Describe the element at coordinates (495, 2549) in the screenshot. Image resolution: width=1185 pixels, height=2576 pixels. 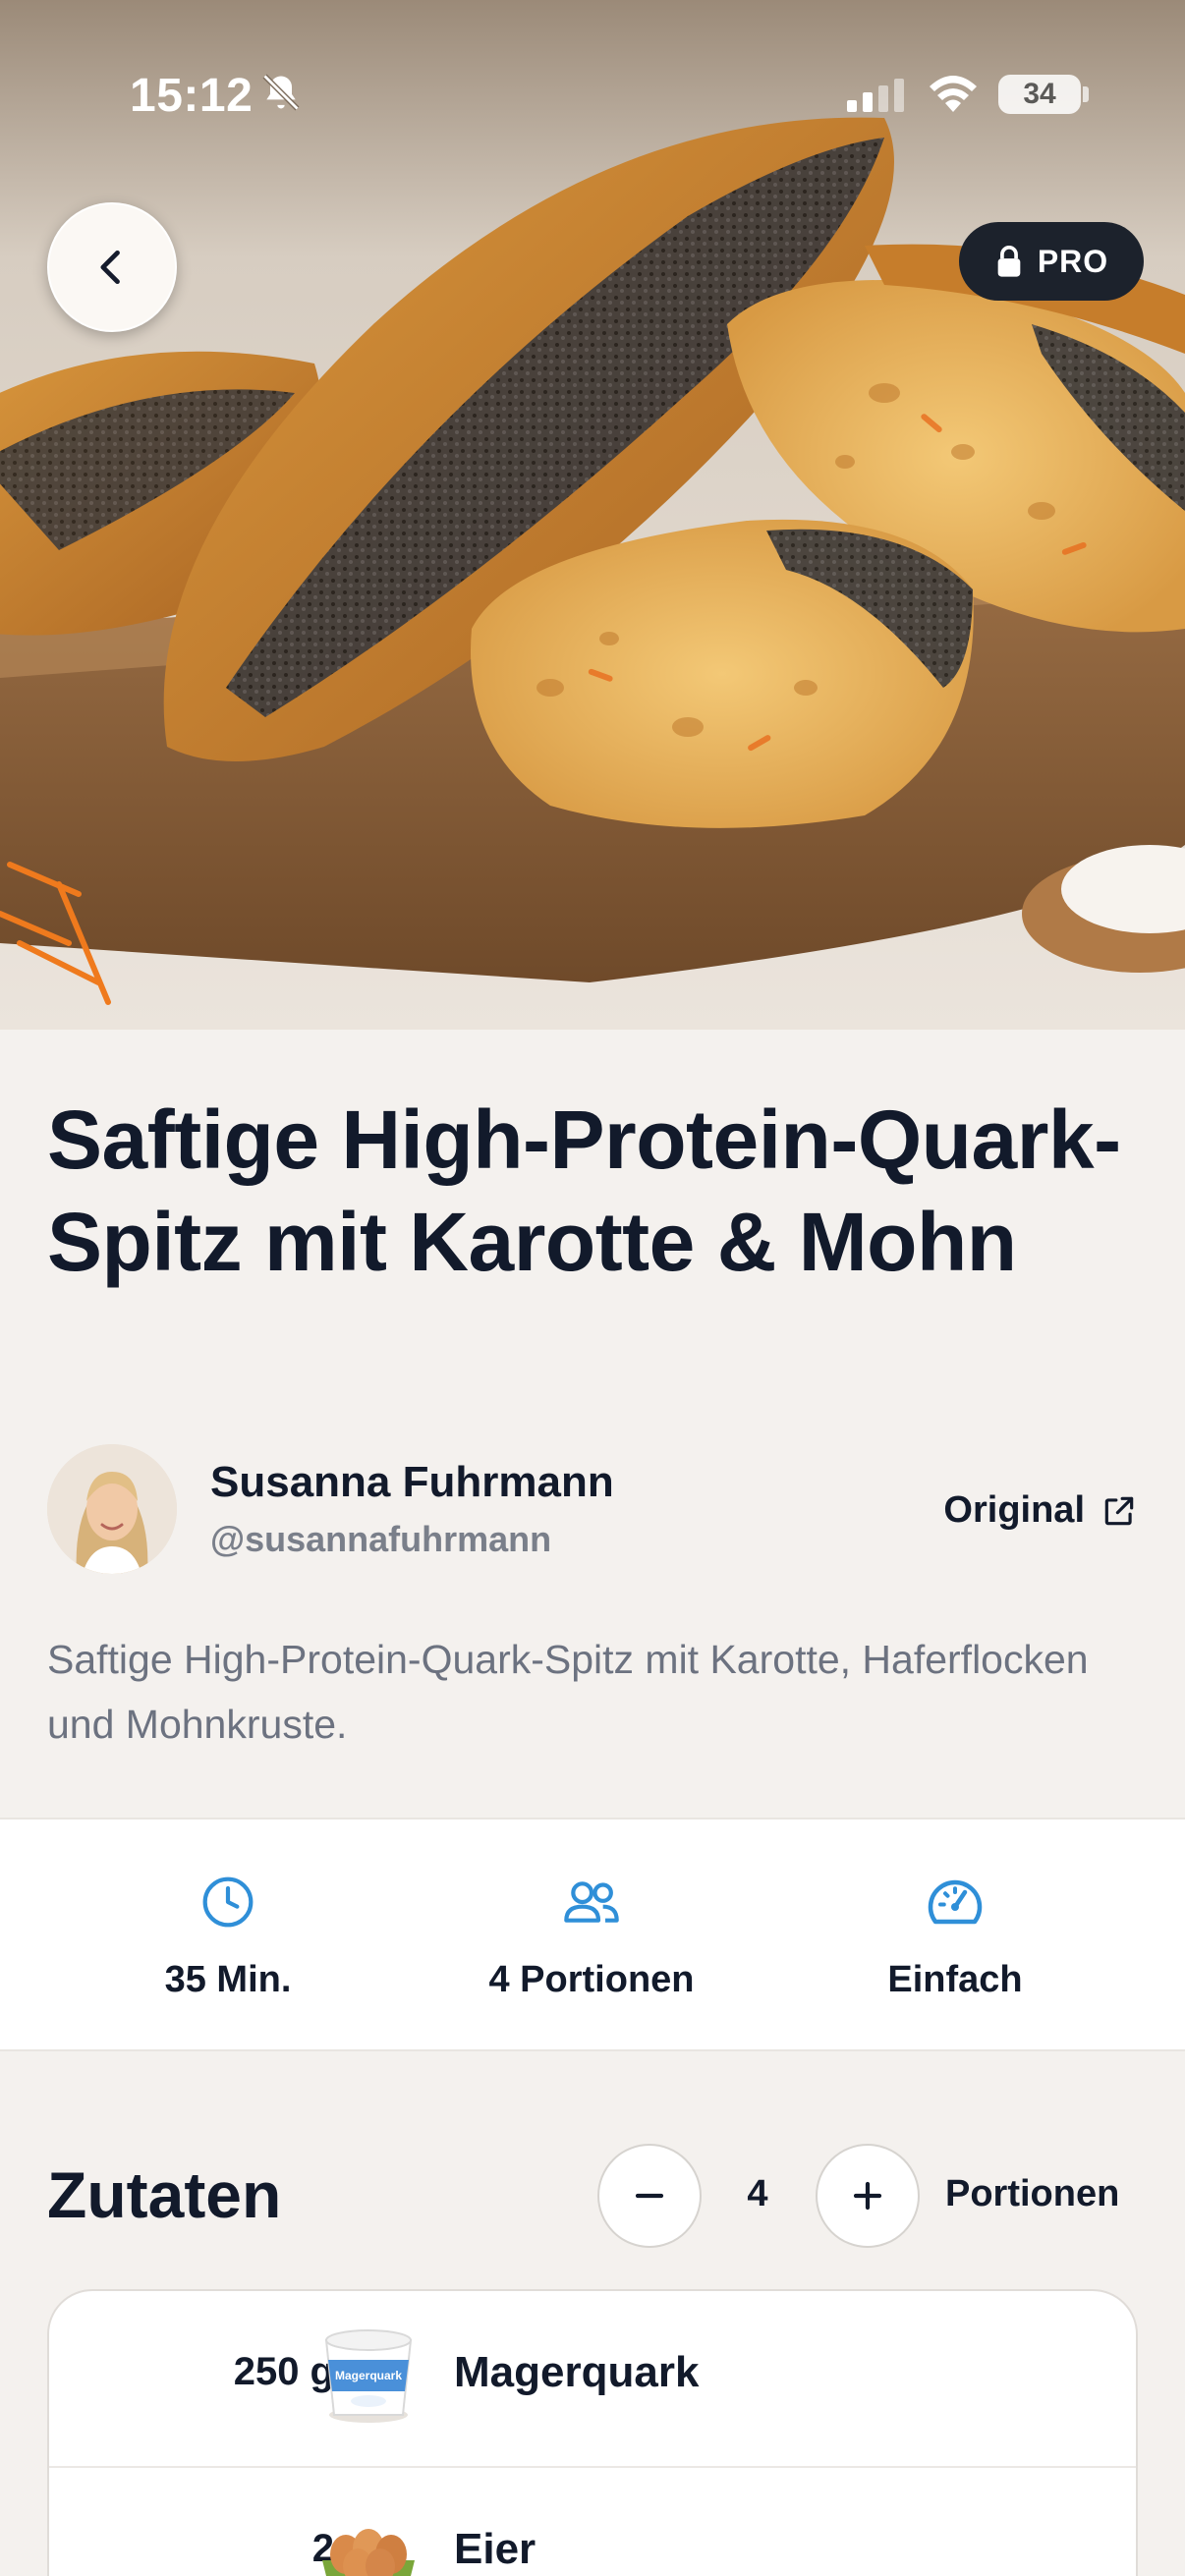
I see `ingredient-name: Eier` at that location.